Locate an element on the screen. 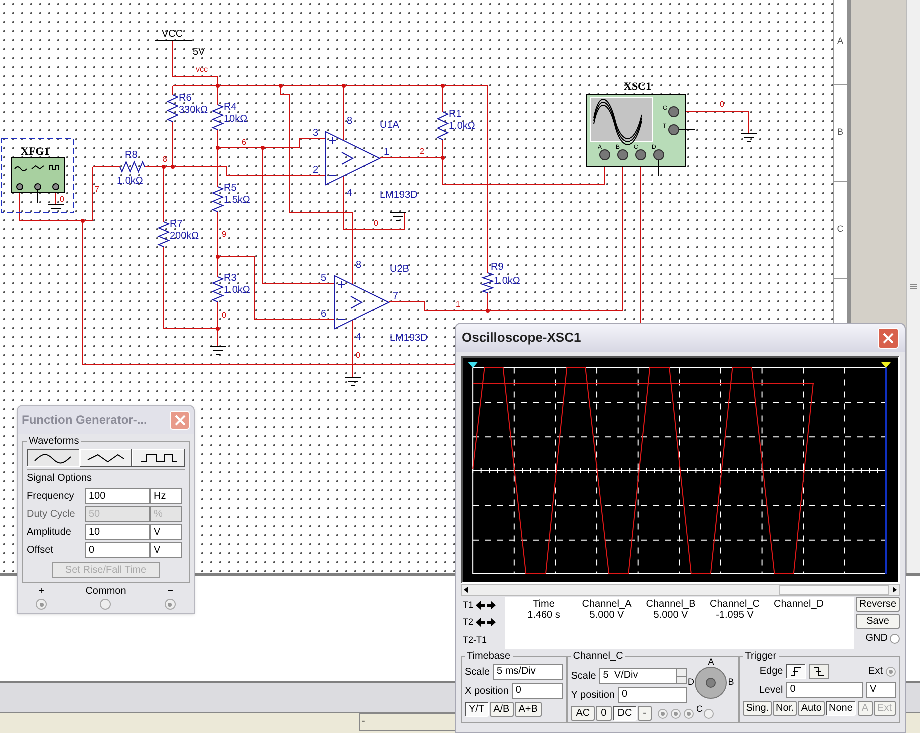 Image resolution: width=920 pixels, height=733 pixels. vertical-scrollbar is located at coordinates (913, 286).